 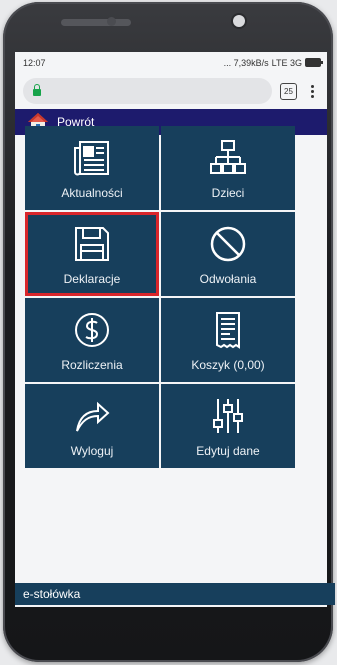 I want to click on tile-label: Wyloguj, so click(x=92, y=451).